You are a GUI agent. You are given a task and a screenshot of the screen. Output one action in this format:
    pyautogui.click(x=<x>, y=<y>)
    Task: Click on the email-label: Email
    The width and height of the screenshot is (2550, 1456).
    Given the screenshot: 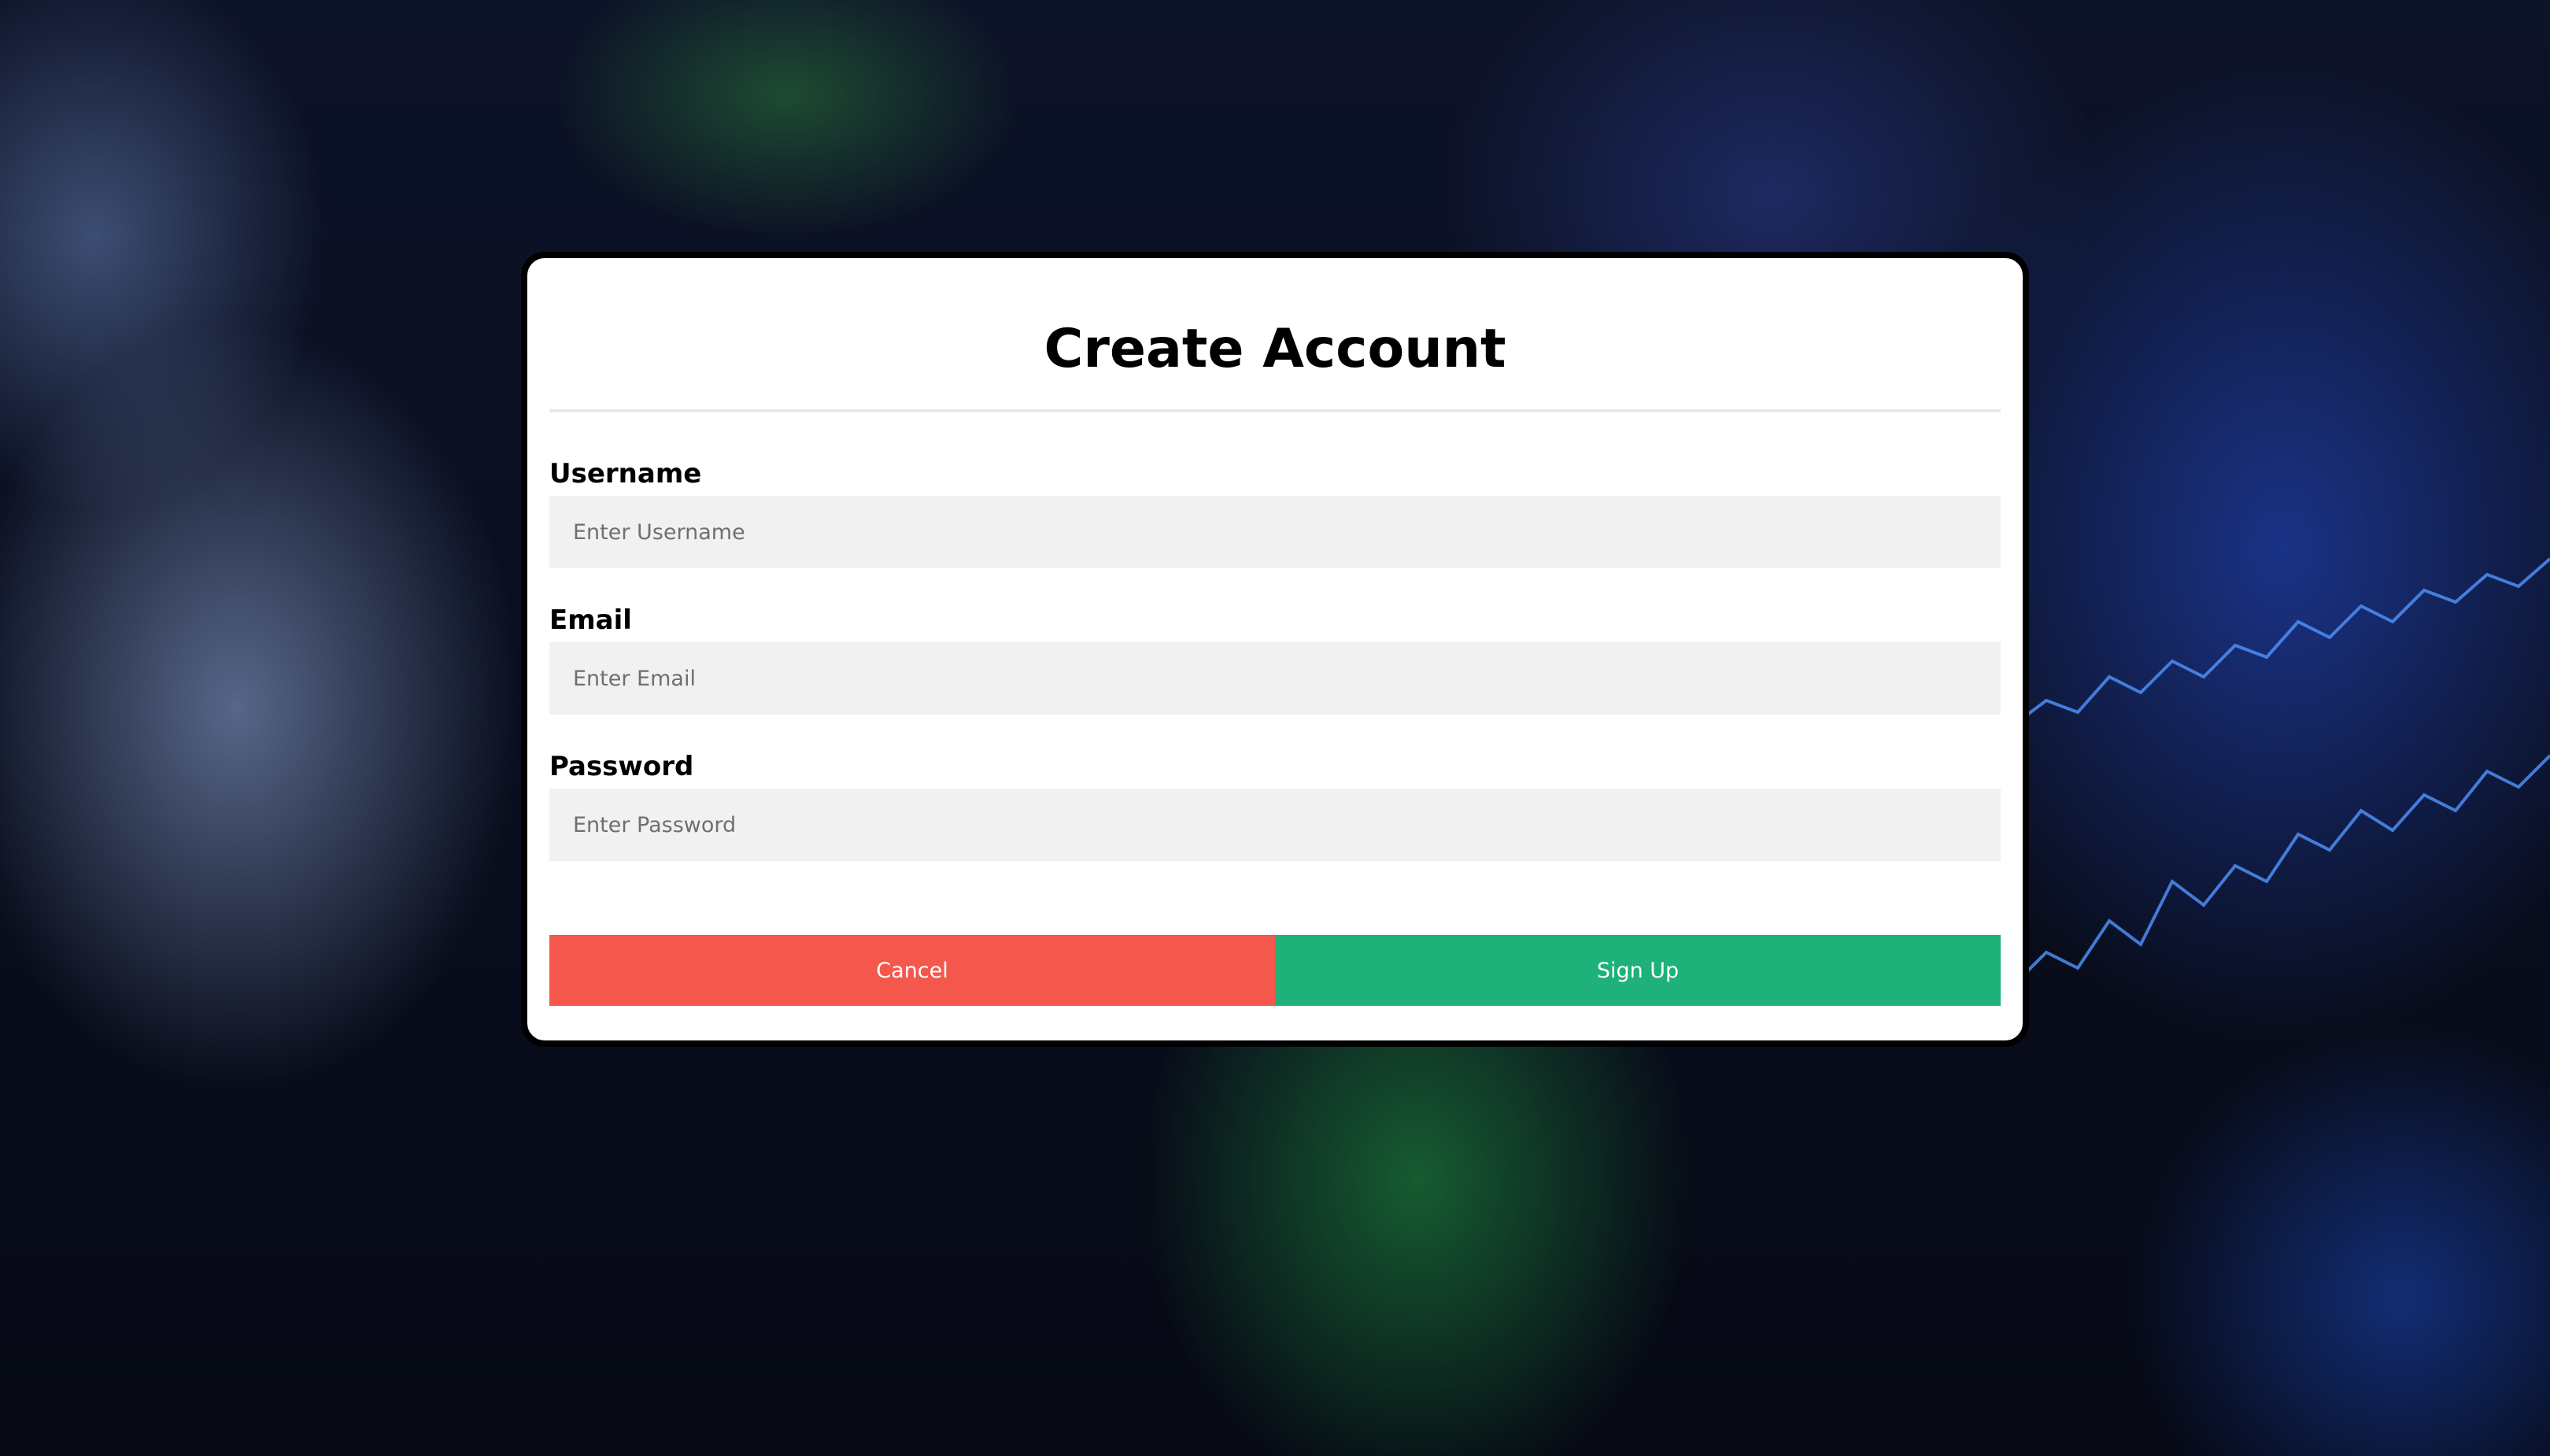 What is the action you would take?
    pyautogui.click(x=590, y=620)
    